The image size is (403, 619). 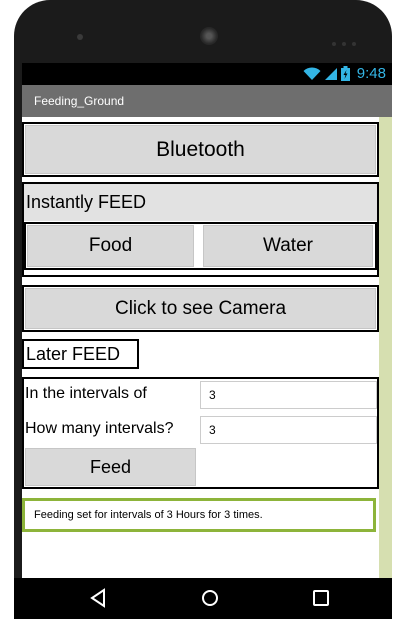 What do you see at coordinates (312, 73) in the screenshot?
I see `wifi-icon` at bounding box center [312, 73].